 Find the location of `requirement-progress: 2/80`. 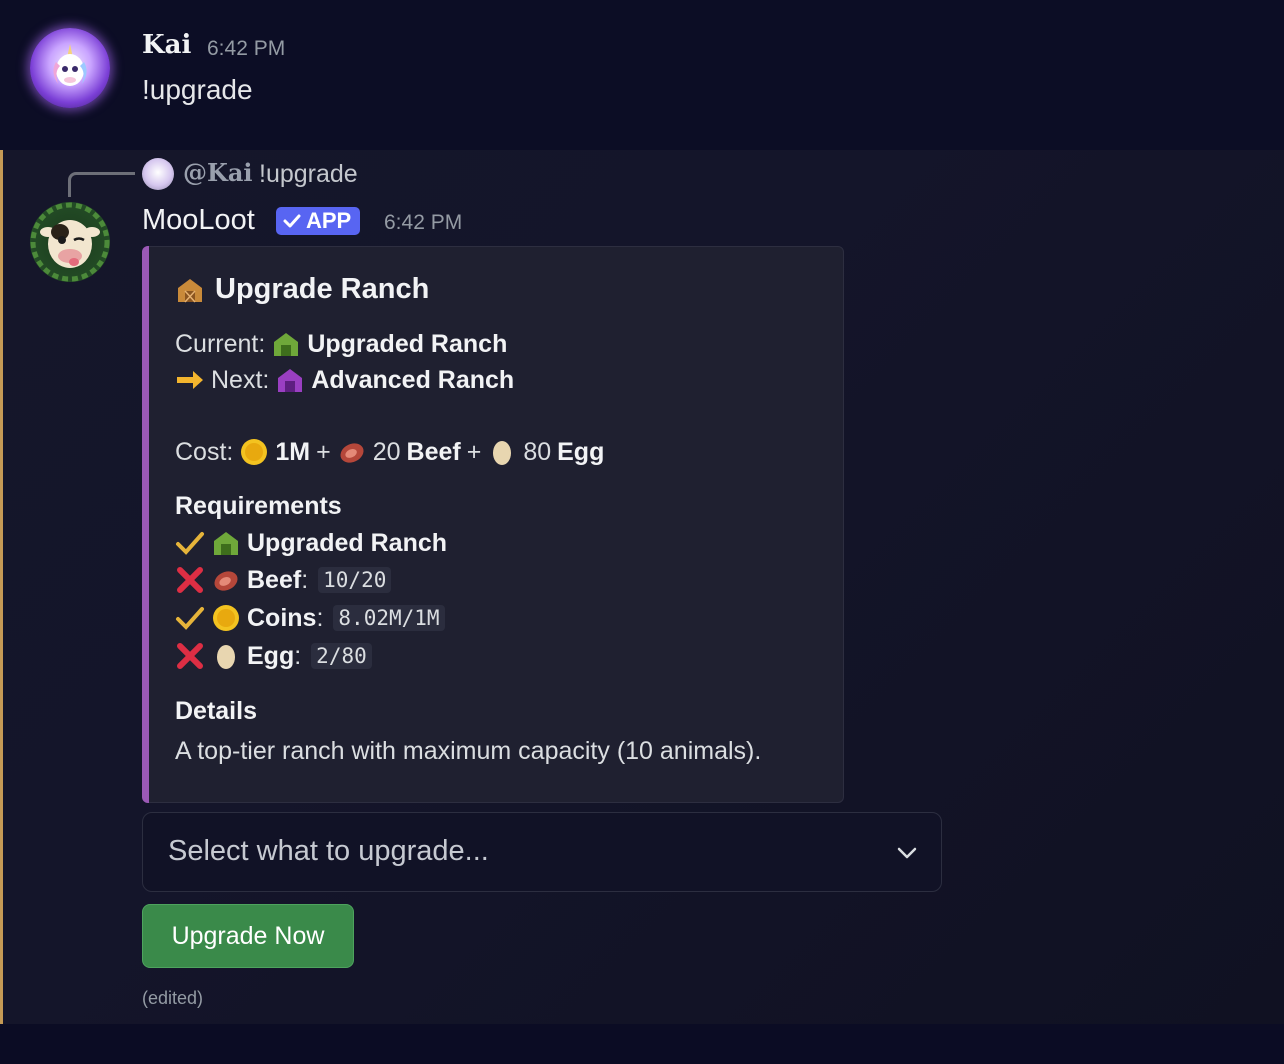

requirement-progress: 2/80 is located at coordinates (341, 656).